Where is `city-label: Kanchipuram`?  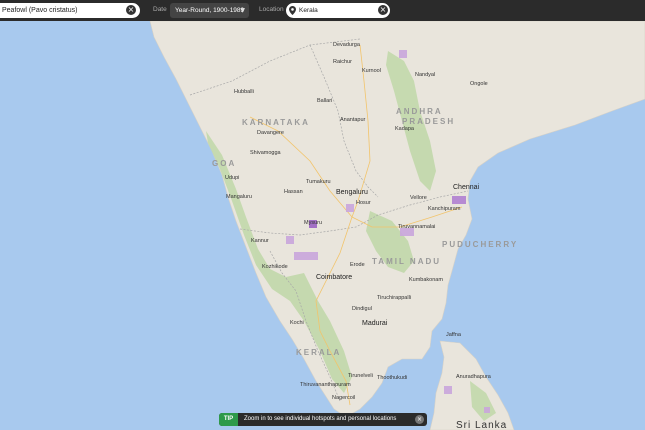
city-label: Kanchipuram is located at coordinates (444, 209).